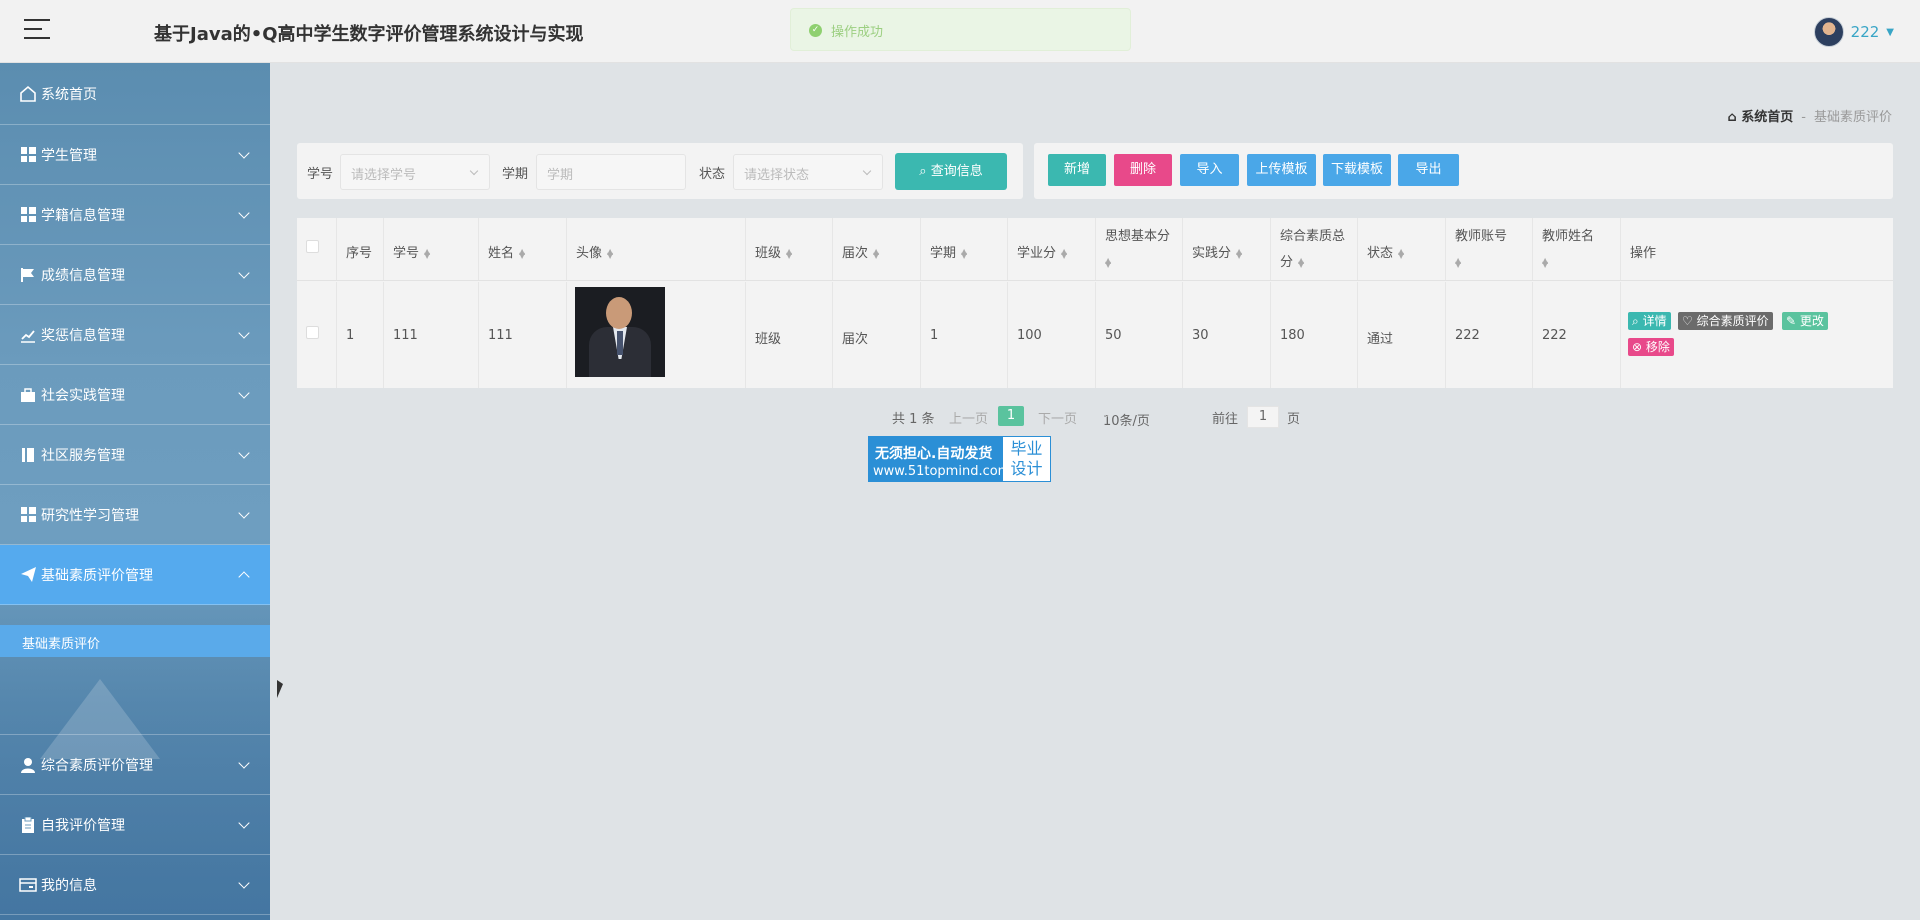 The image size is (1920, 920). What do you see at coordinates (1263, 417) in the screenshot?
I see `goto-page-input: 1` at bounding box center [1263, 417].